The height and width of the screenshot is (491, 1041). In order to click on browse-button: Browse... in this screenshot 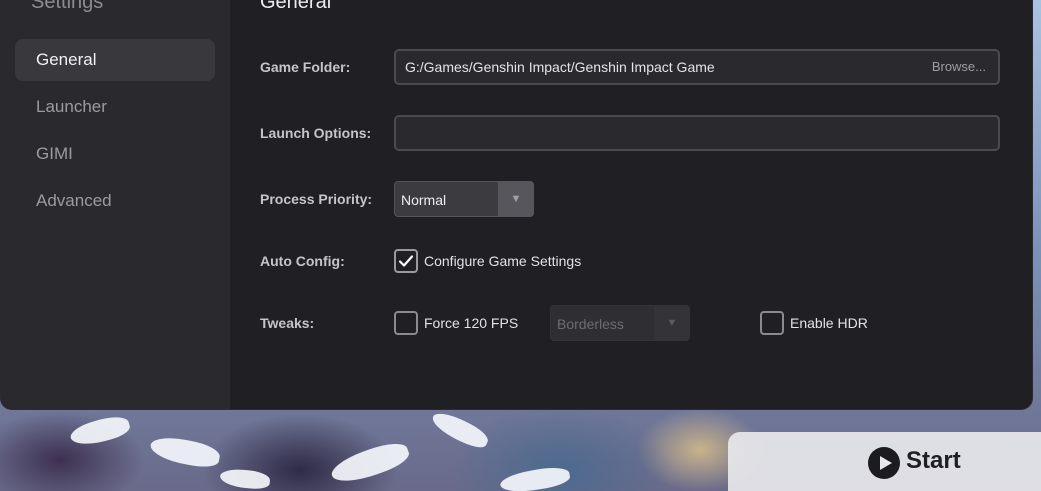, I will do `click(959, 67)`.